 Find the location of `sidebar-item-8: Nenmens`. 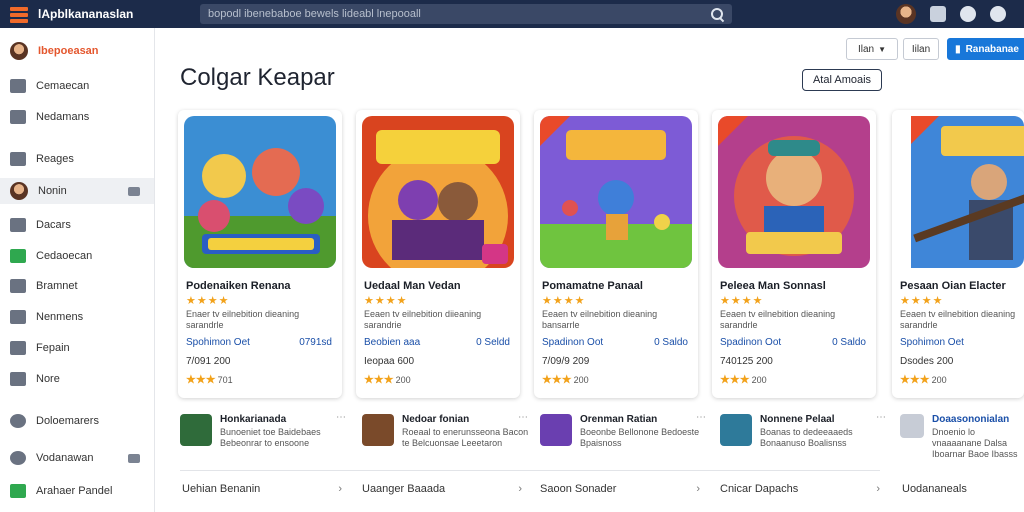

sidebar-item-8: Nenmens is located at coordinates (77, 317).